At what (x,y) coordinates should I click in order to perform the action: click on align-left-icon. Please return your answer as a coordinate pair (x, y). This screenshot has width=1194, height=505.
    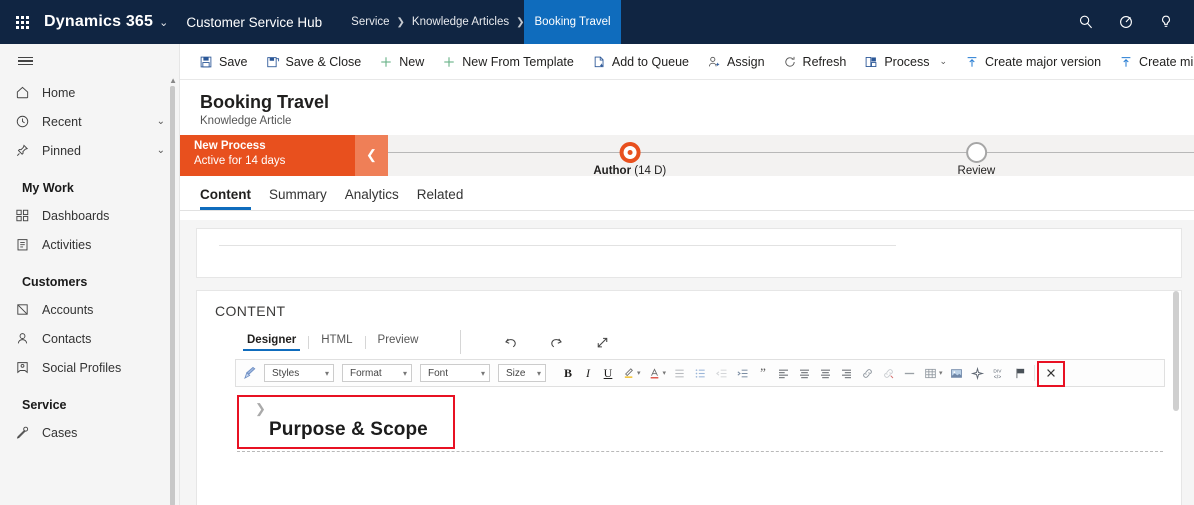
    Looking at the image, I should click on (783, 373).